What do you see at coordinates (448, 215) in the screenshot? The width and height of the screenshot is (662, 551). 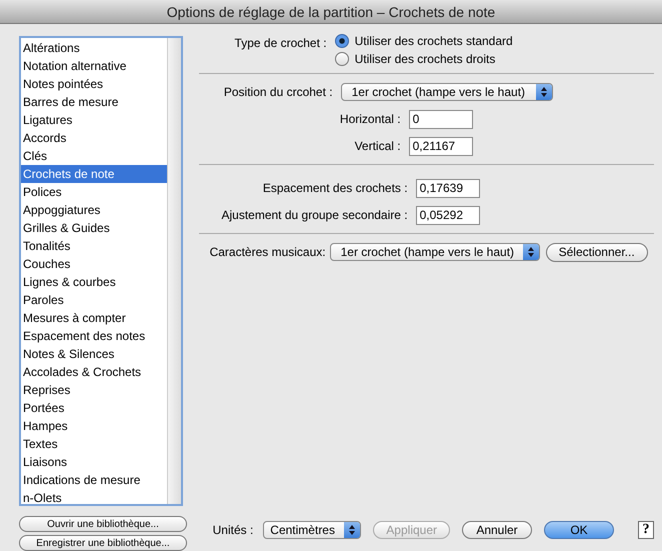 I see `input-field: 0,05292` at bounding box center [448, 215].